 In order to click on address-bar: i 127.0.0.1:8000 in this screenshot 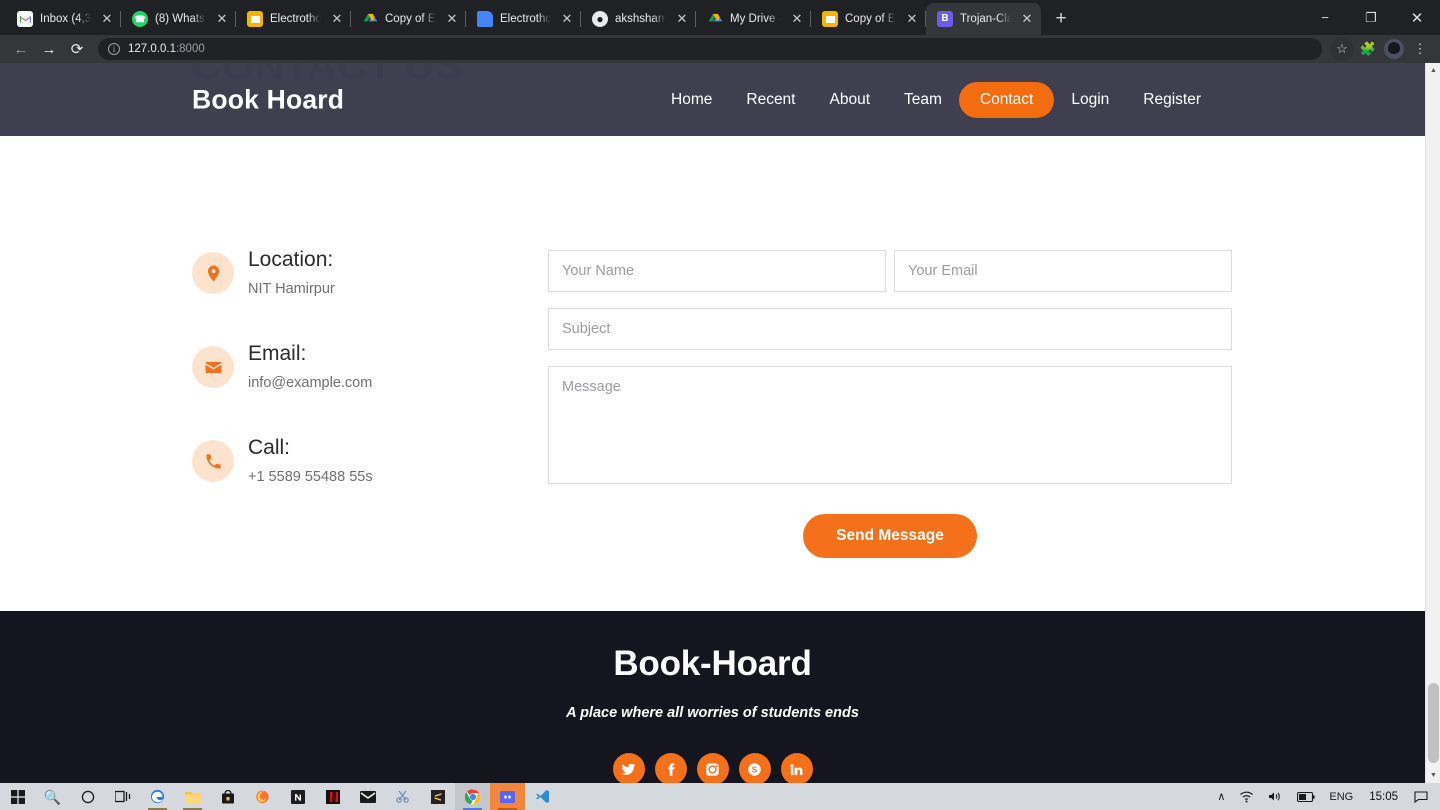, I will do `click(710, 49)`.